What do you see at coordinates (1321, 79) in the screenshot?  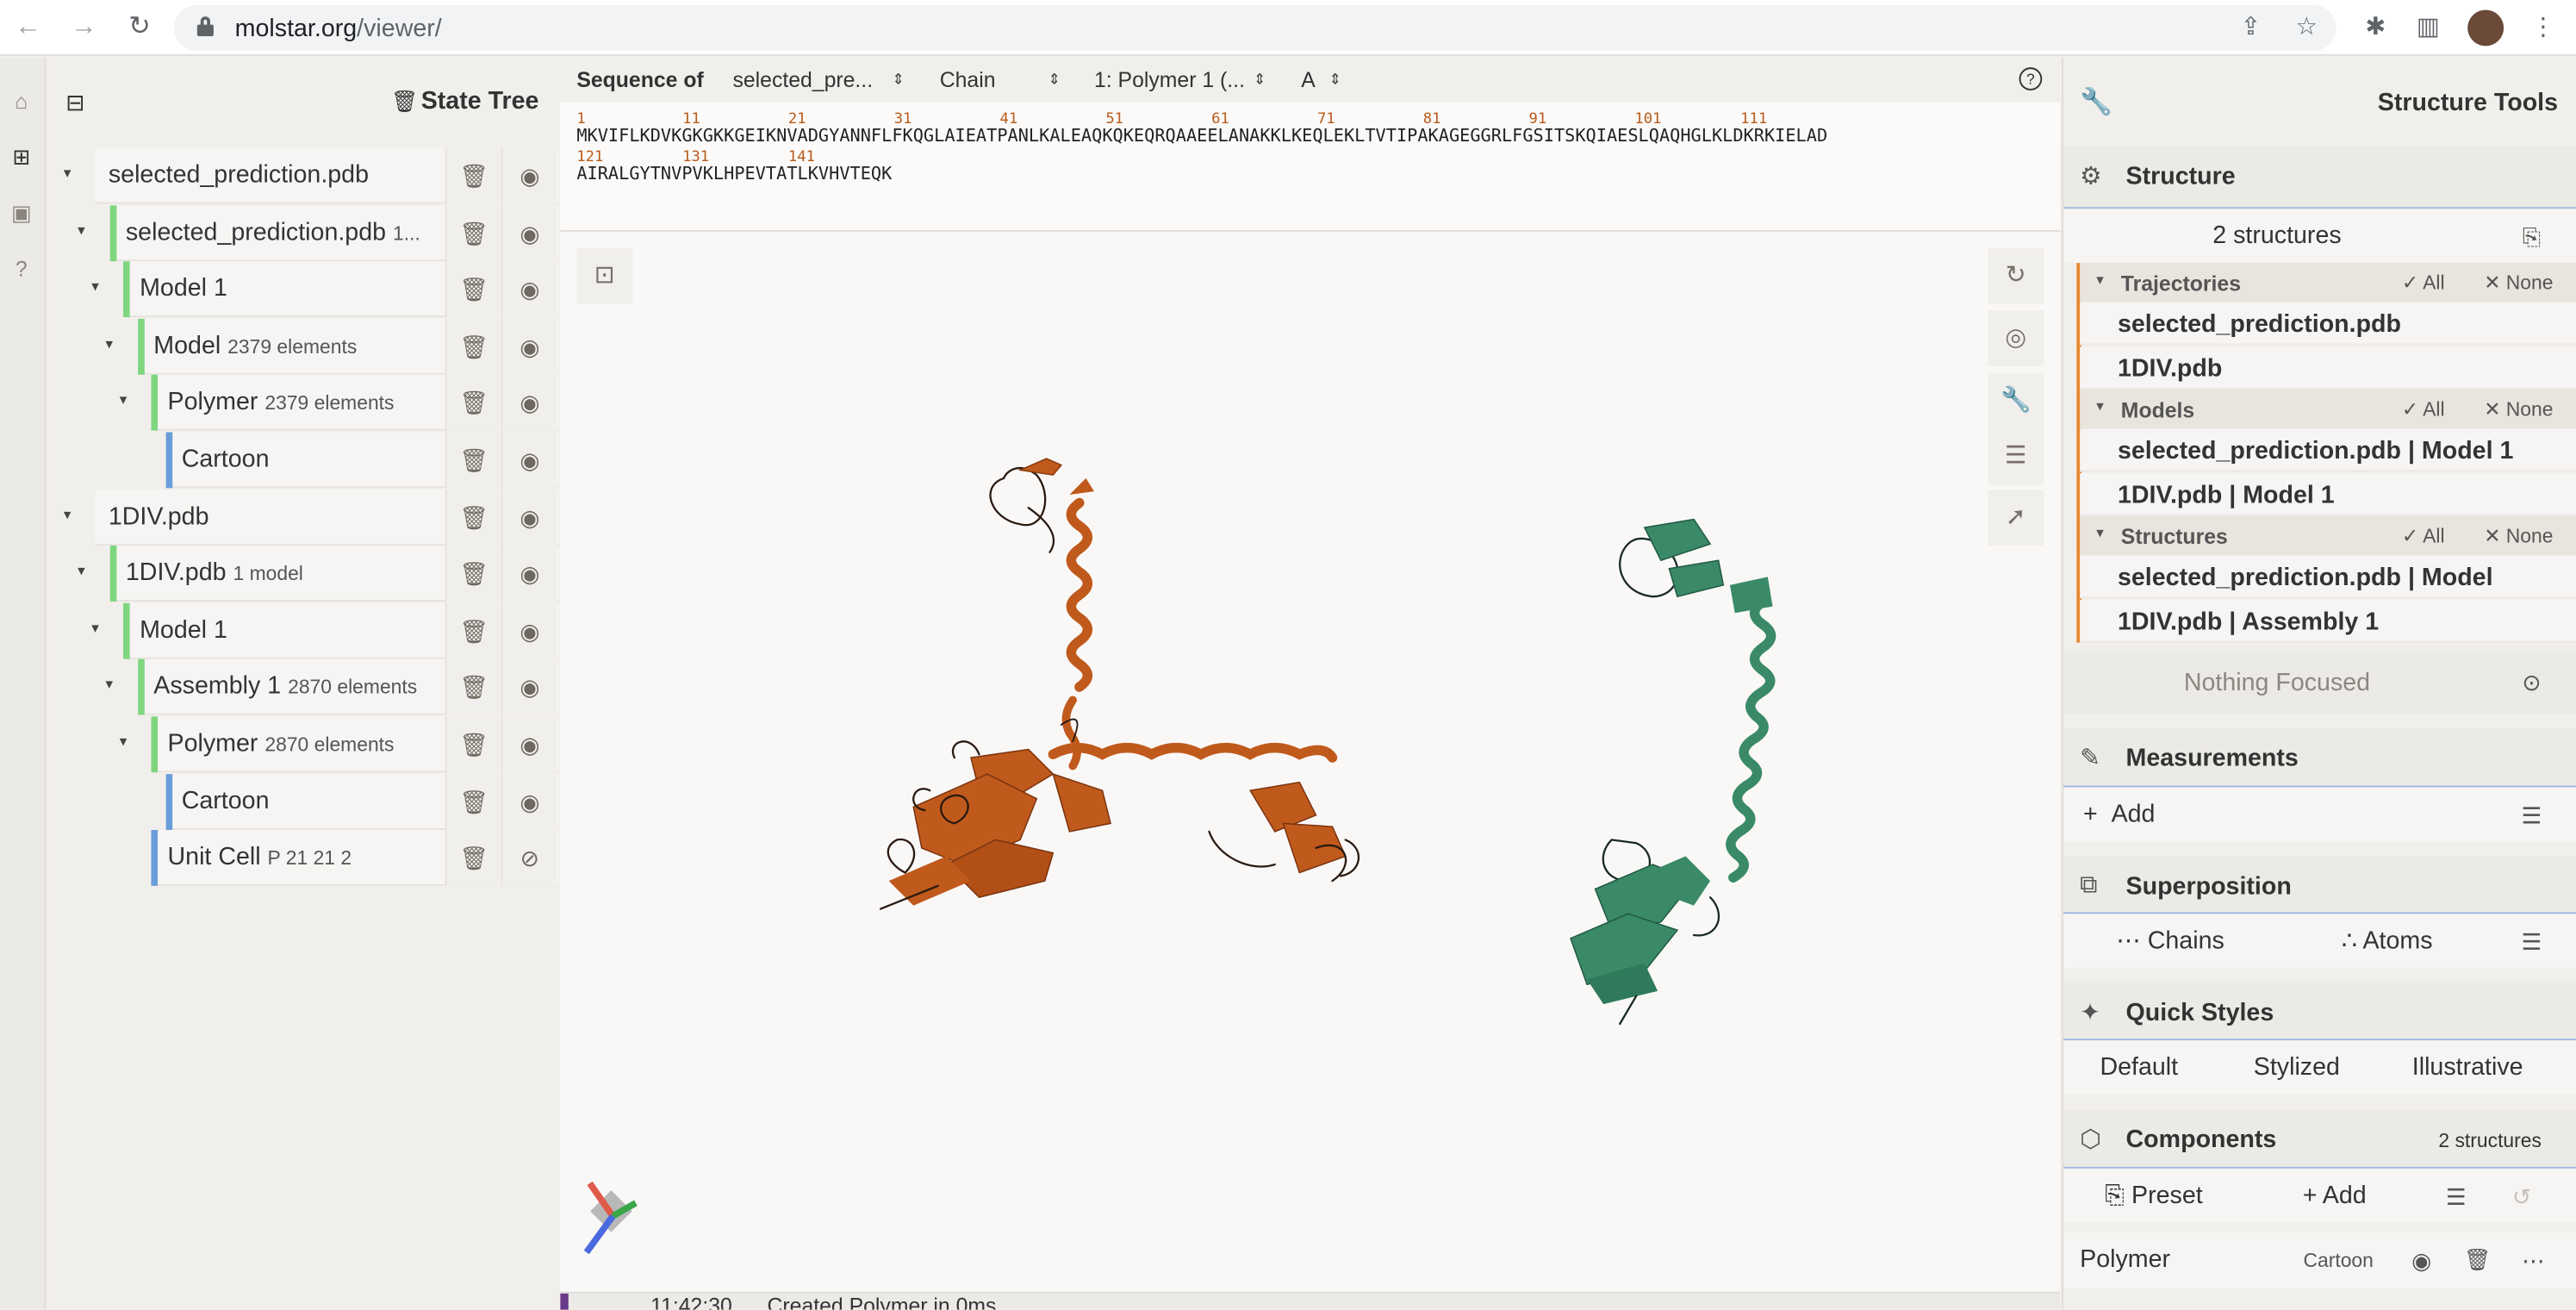 I see `chain-select: A ⇕` at bounding box center [1321, 79].